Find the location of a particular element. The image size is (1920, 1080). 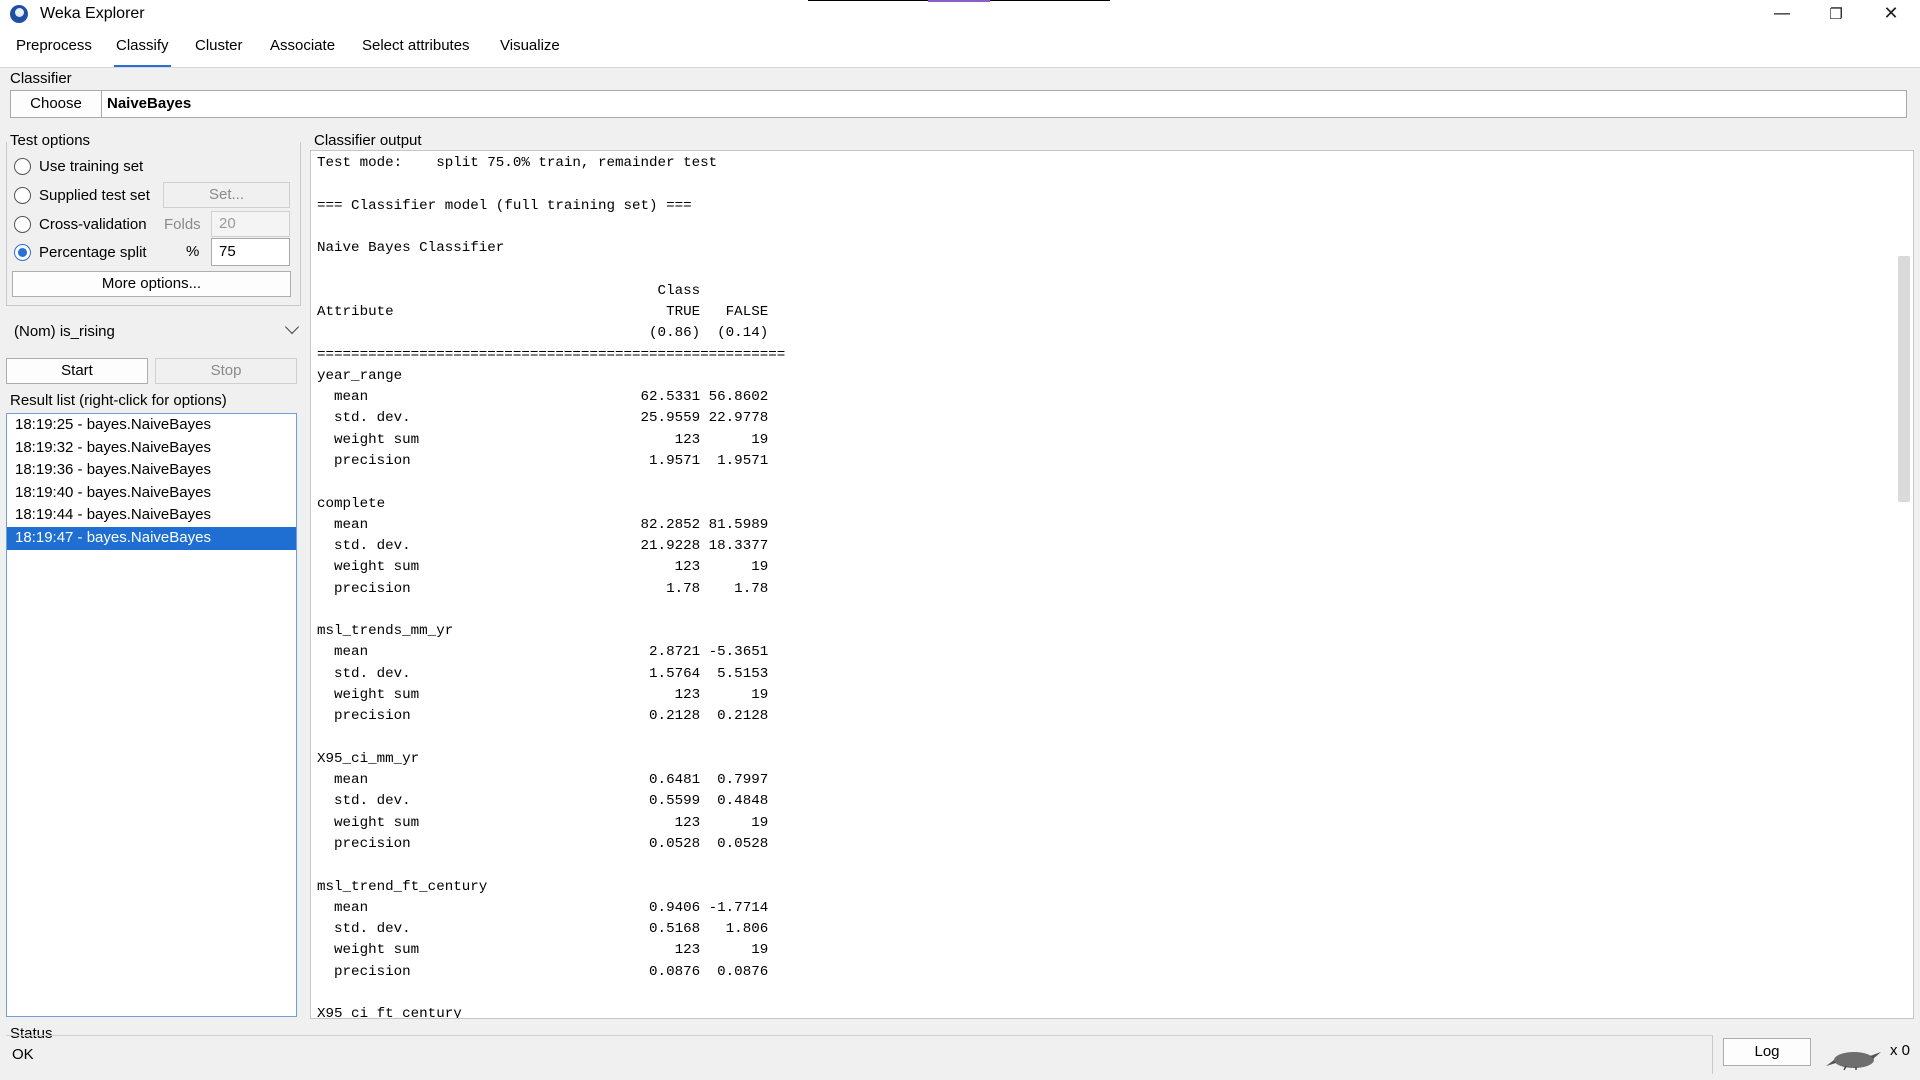

log-button: Log is located at coordinates (1767, 1052).